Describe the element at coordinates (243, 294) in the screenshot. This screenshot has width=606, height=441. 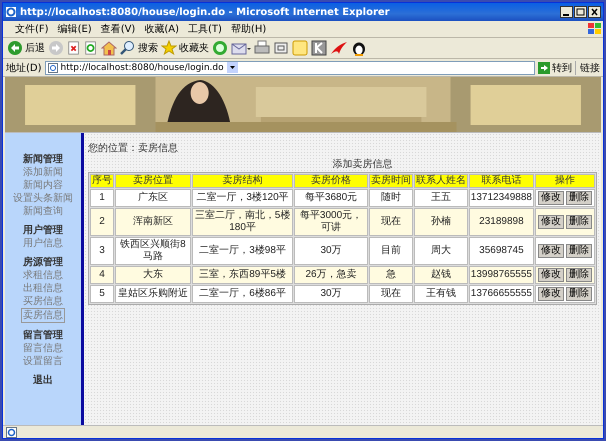
I see `table-cell: 二室一厅，6楼86平` at that location.